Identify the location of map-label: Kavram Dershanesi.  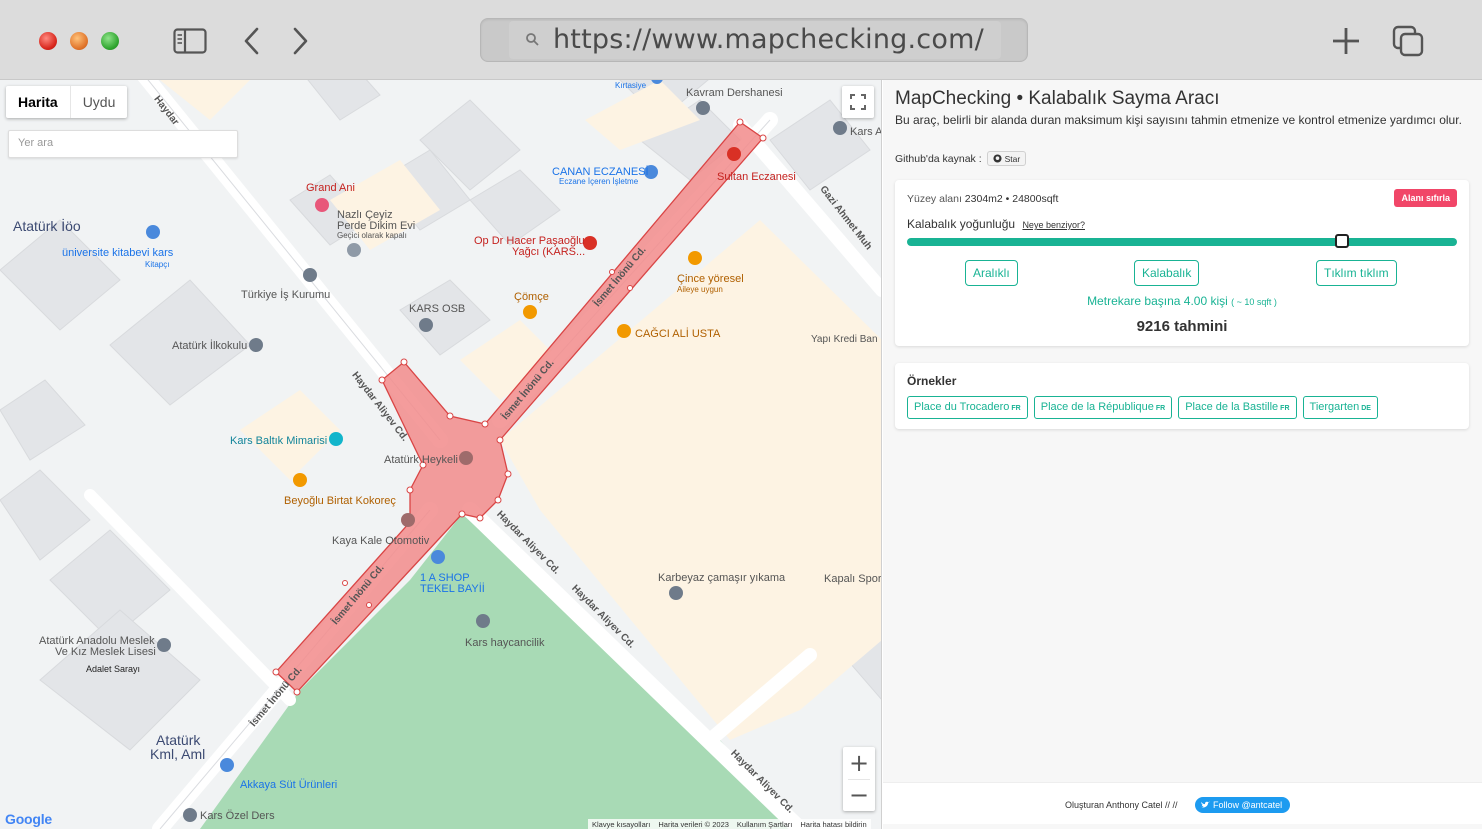
(734, 93).